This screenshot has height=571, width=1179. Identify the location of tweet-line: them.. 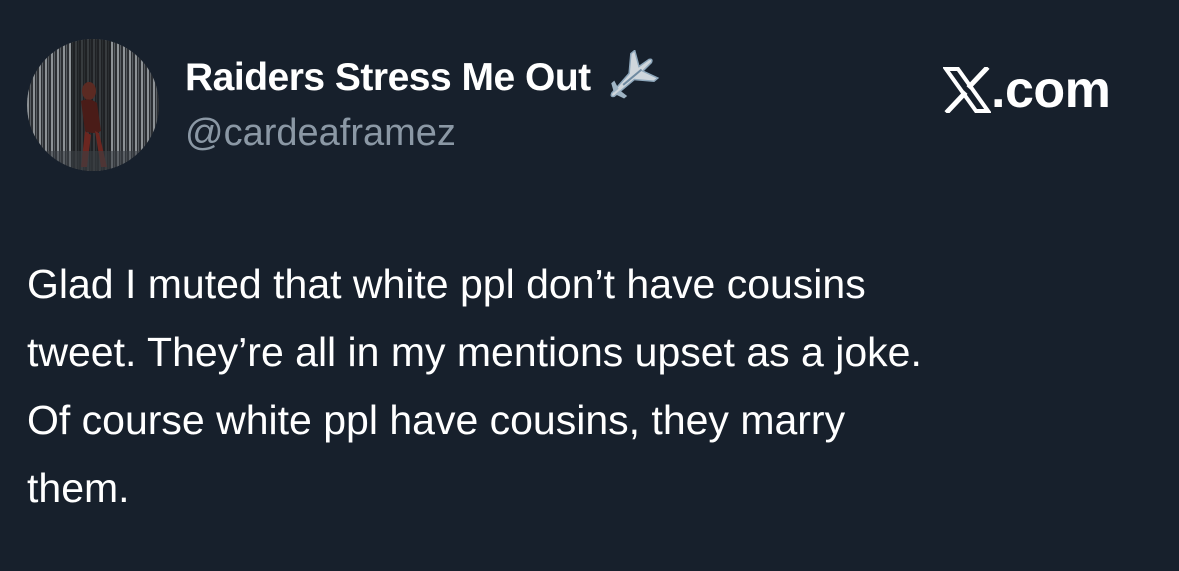
(78, 488).